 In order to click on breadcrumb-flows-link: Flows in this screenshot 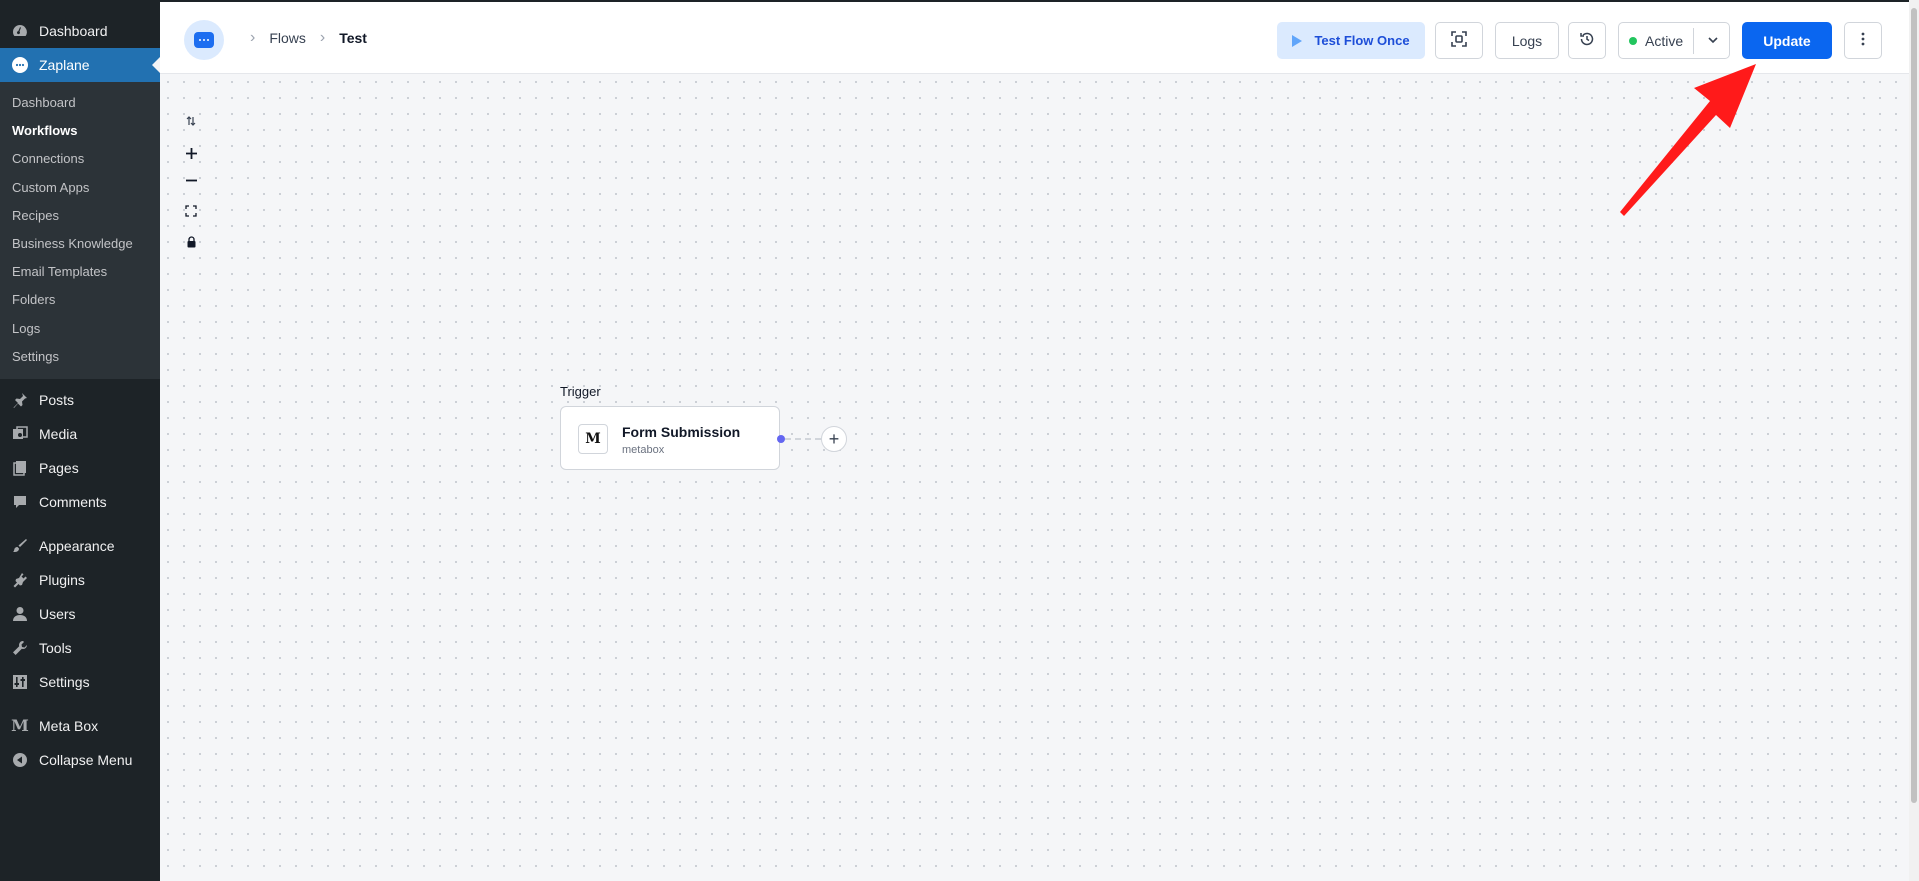, I will do `click(287, 38)`.